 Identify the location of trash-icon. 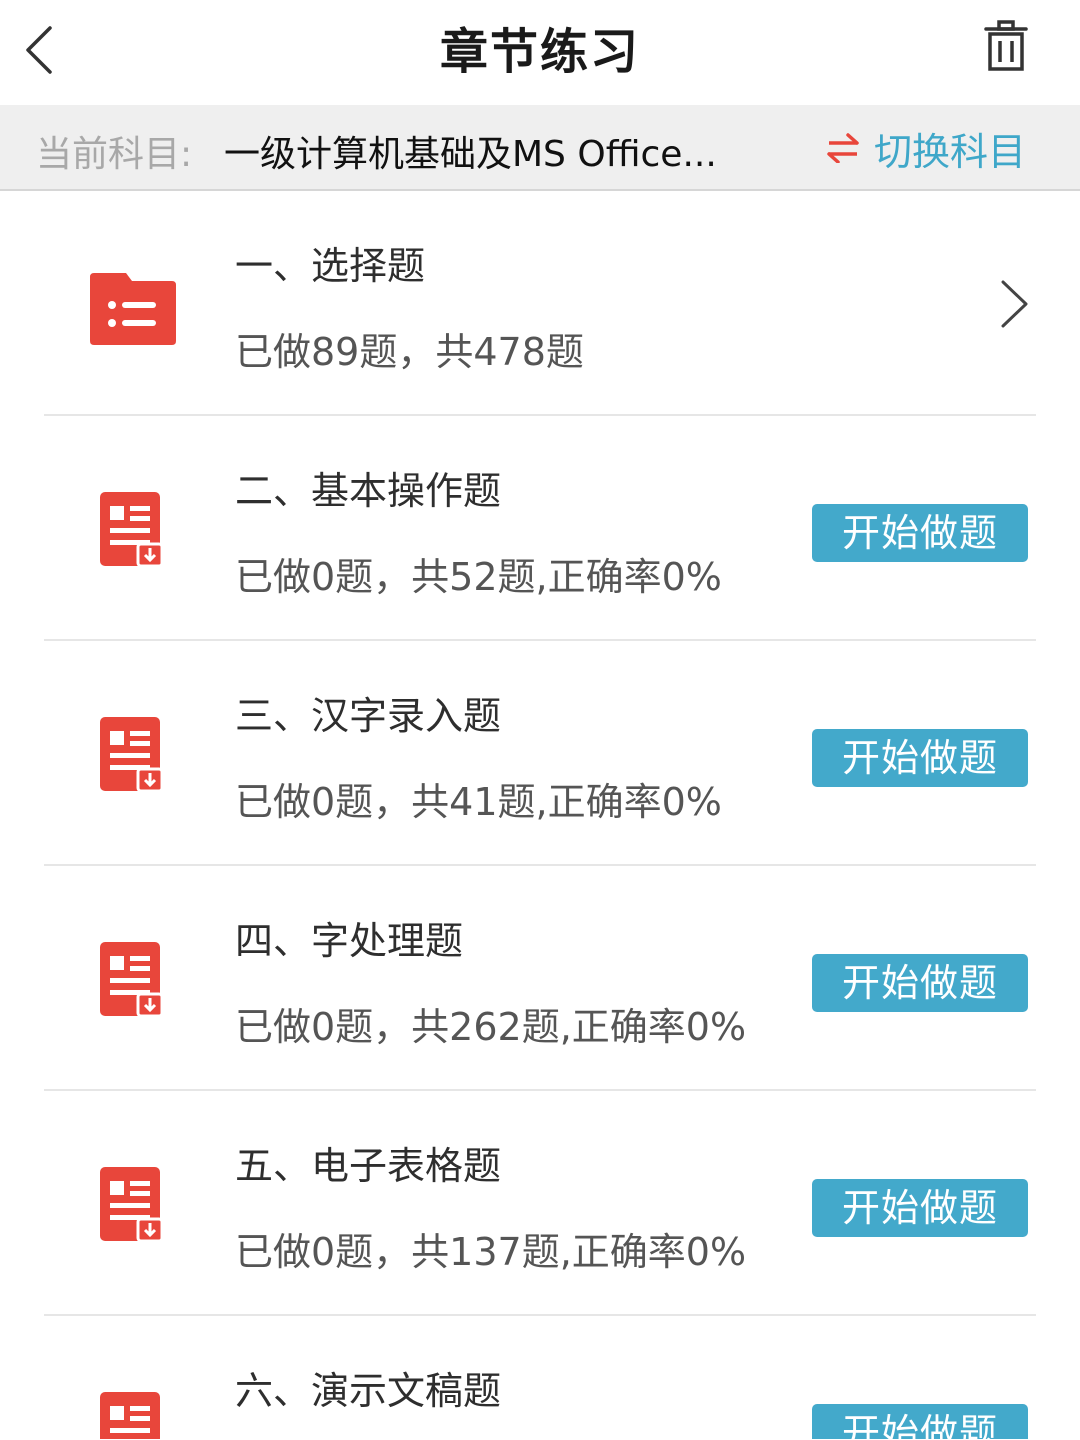
(1006, 45).